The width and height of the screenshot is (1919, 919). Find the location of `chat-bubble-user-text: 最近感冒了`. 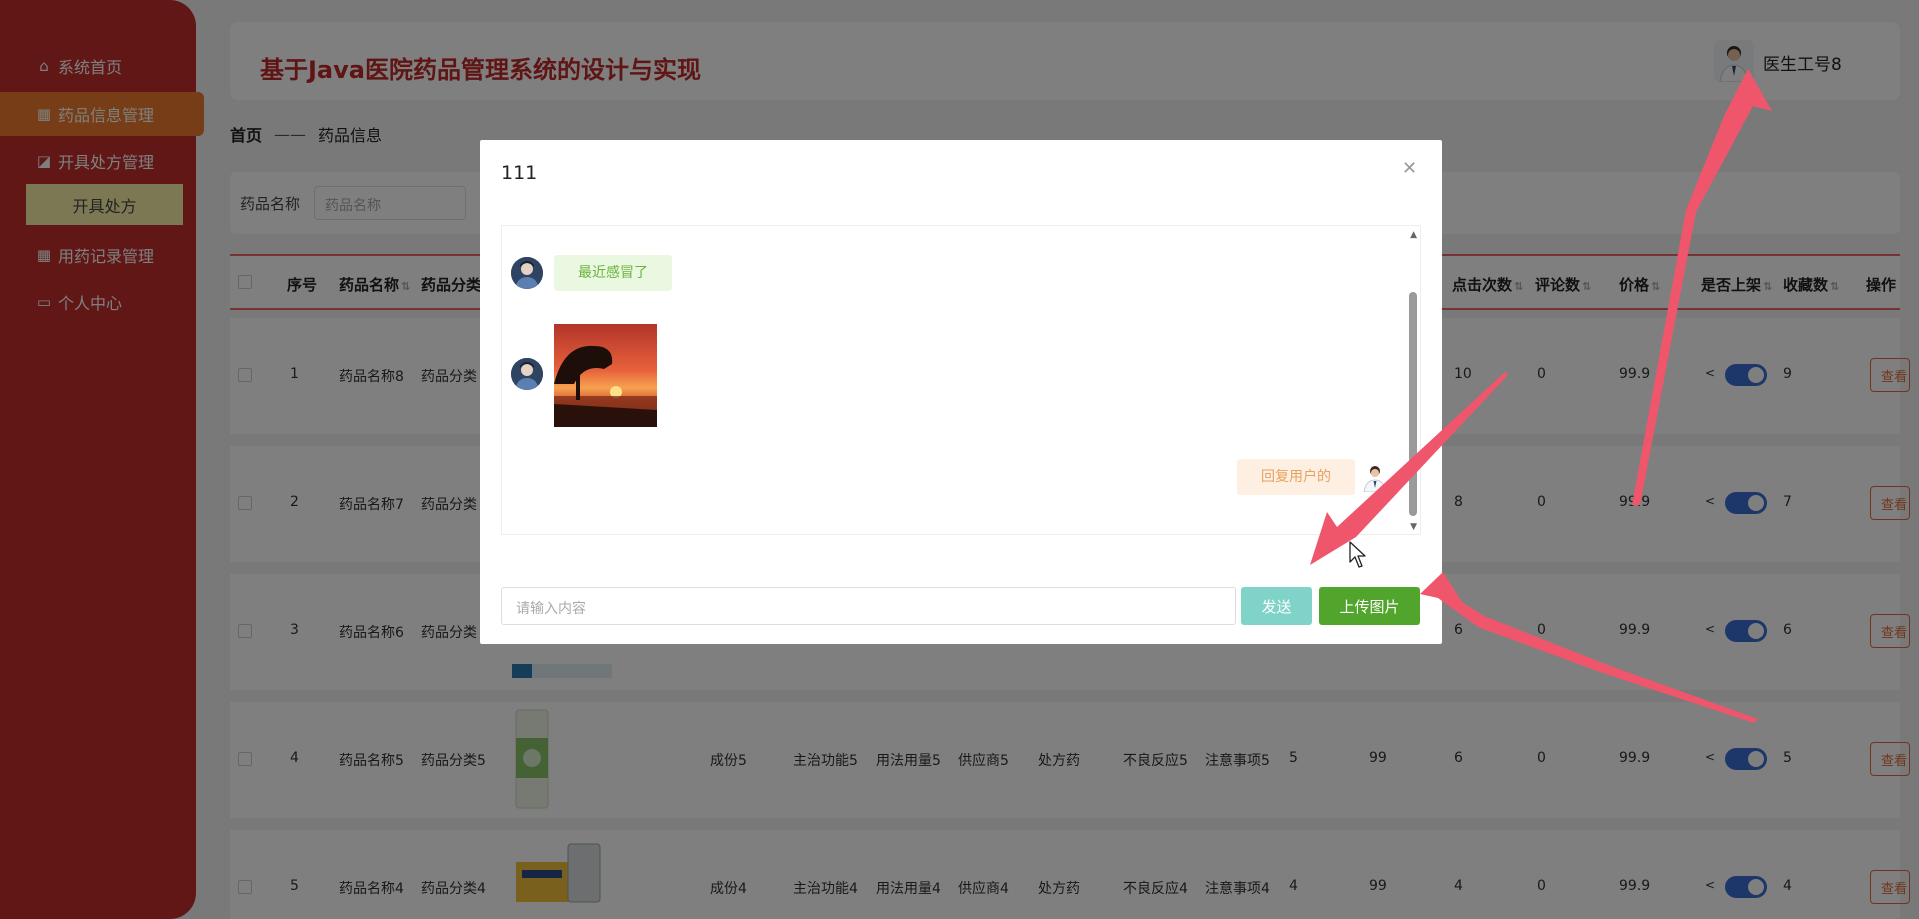

chat-bubble-user-text: 最近感冒了 is located at coordinates (613, 273).